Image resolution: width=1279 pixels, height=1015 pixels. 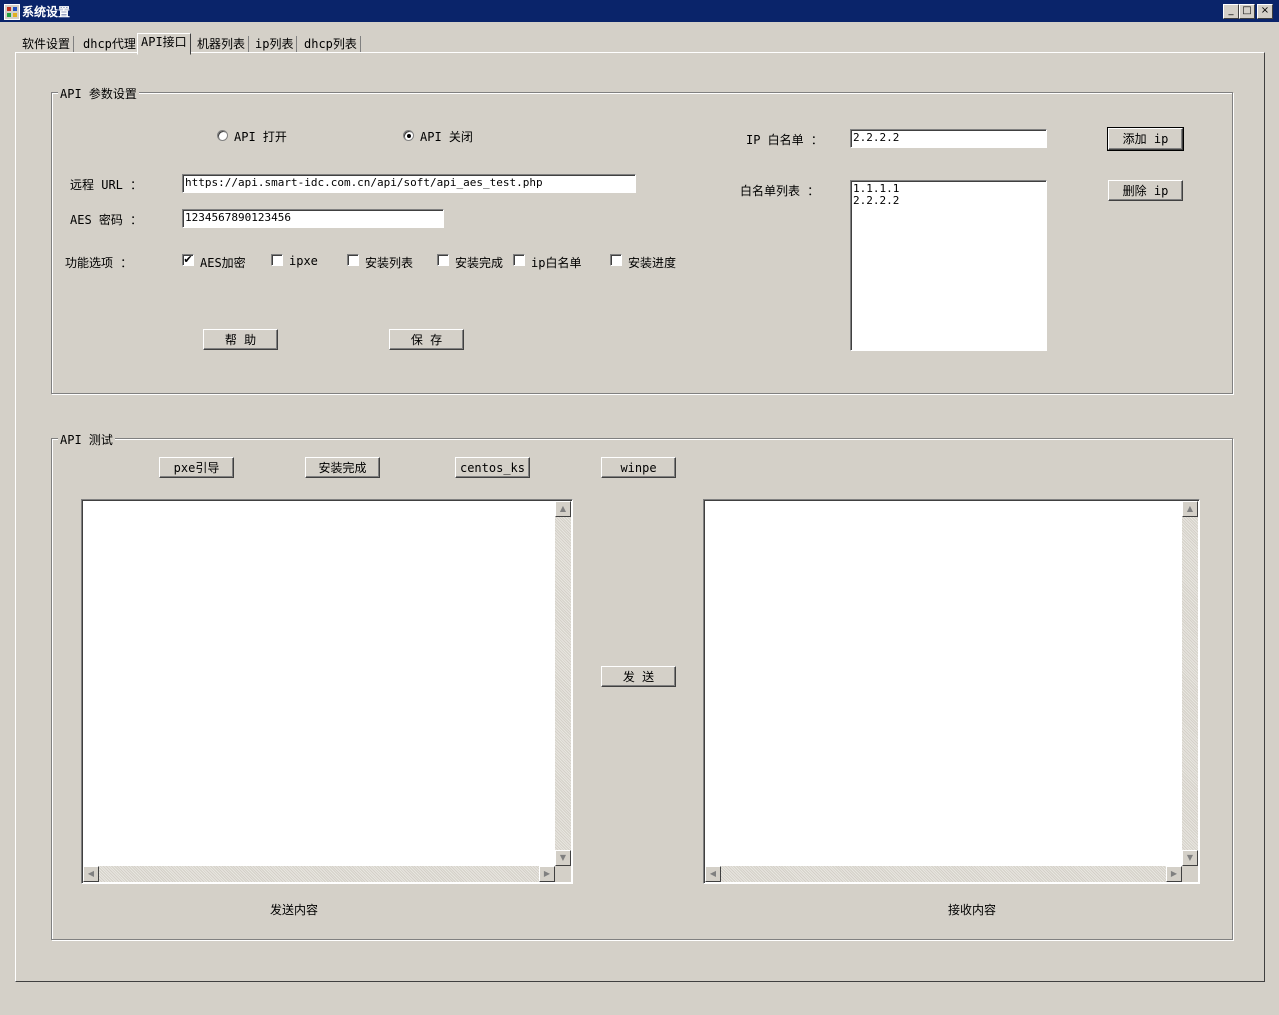 I want to click on aes-password-input: 1234567890123456, so click(x=313, y=218).